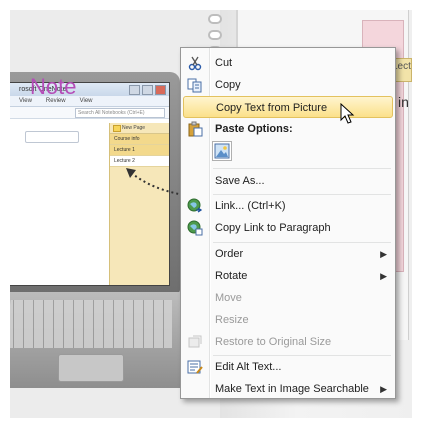 The image size is (432, 436). I want to click on menu-item-link: Link... (Ctrl+K), so click(288, 206).